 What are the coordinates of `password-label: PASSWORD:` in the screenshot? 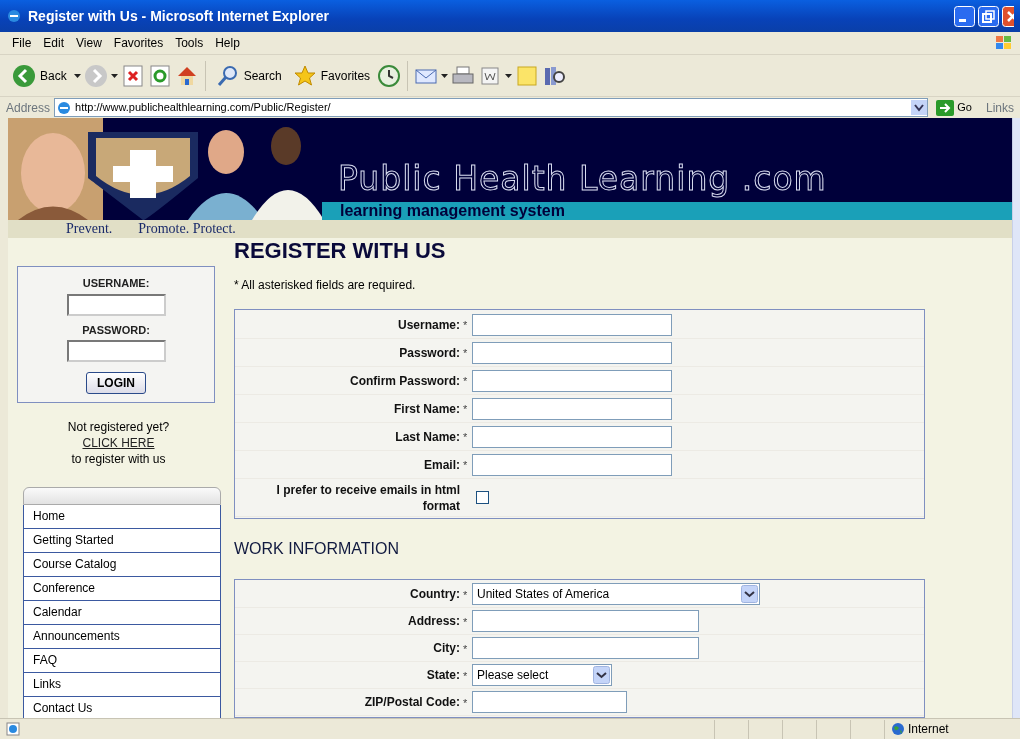 It's located at (116, 330).